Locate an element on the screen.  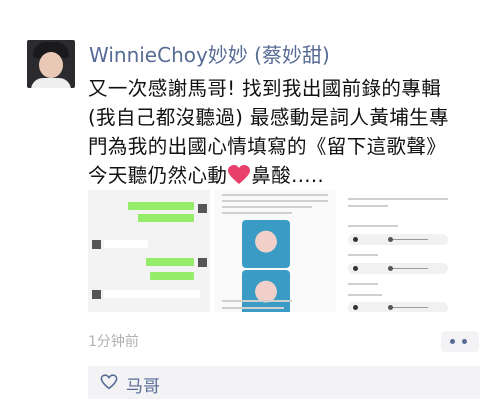
image-thumbnail-album is located at coordinates (275, 251).